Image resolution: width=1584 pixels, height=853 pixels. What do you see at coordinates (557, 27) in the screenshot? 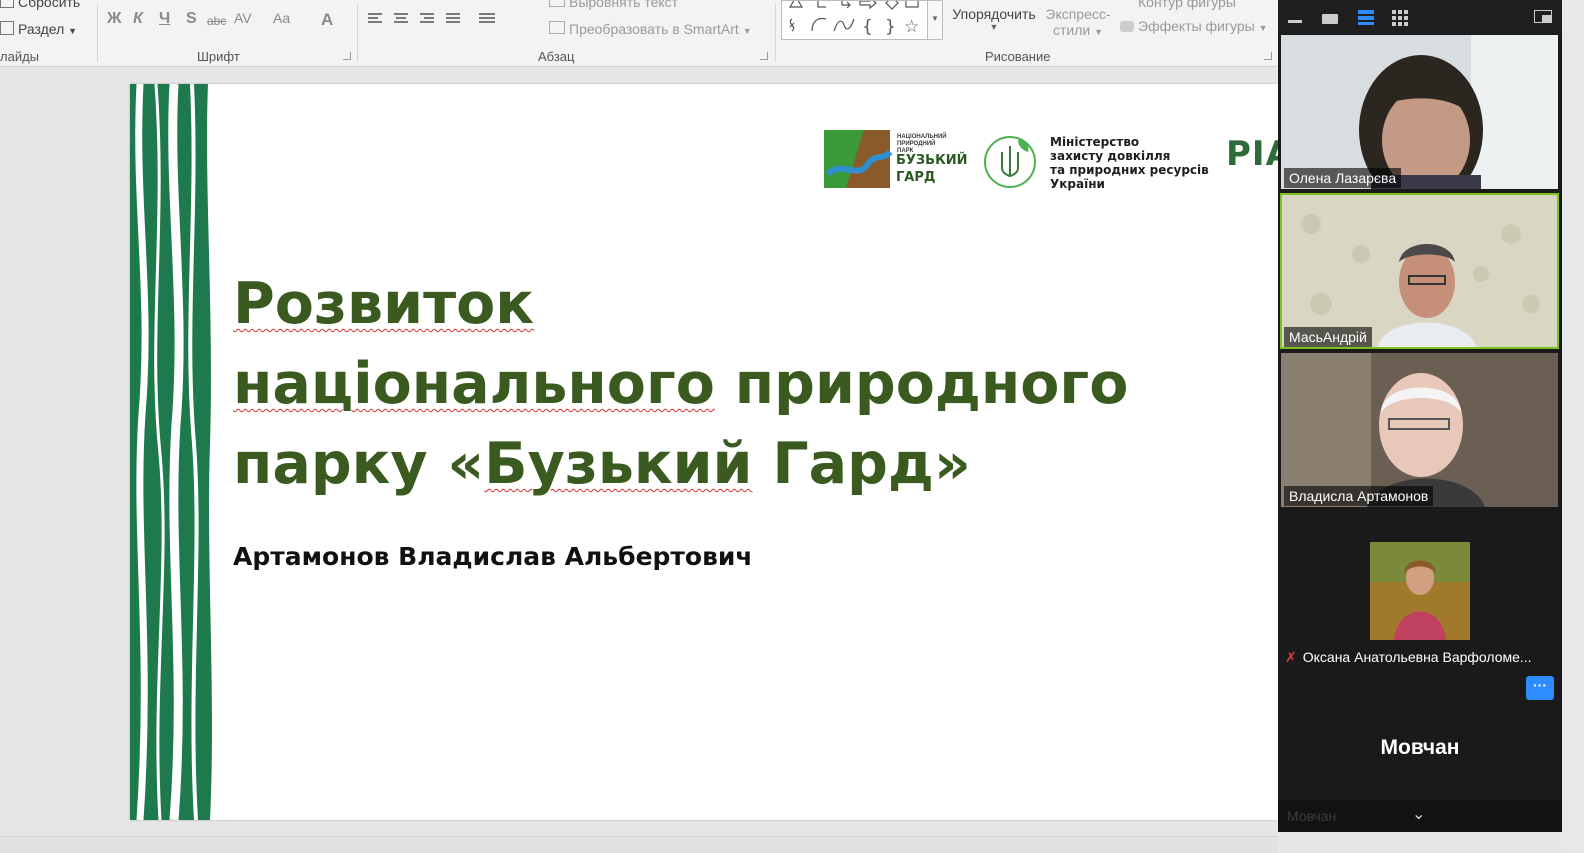
I see `smartart-icon` at bounding box center [557, 27].